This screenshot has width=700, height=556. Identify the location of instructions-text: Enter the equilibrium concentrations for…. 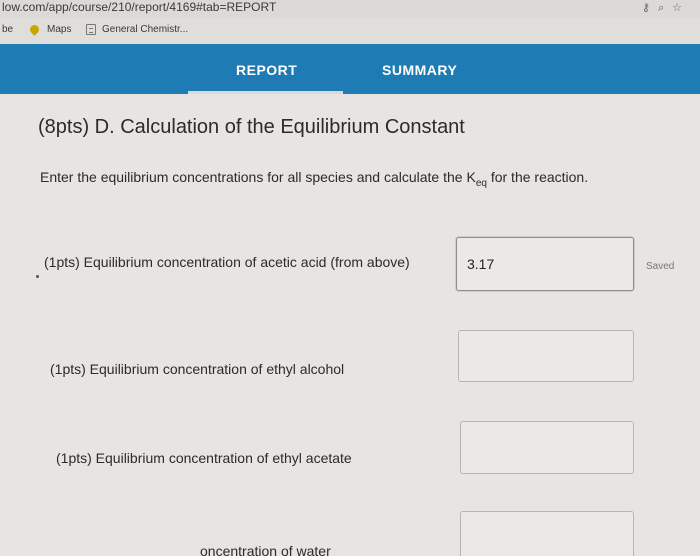
(258, 177).